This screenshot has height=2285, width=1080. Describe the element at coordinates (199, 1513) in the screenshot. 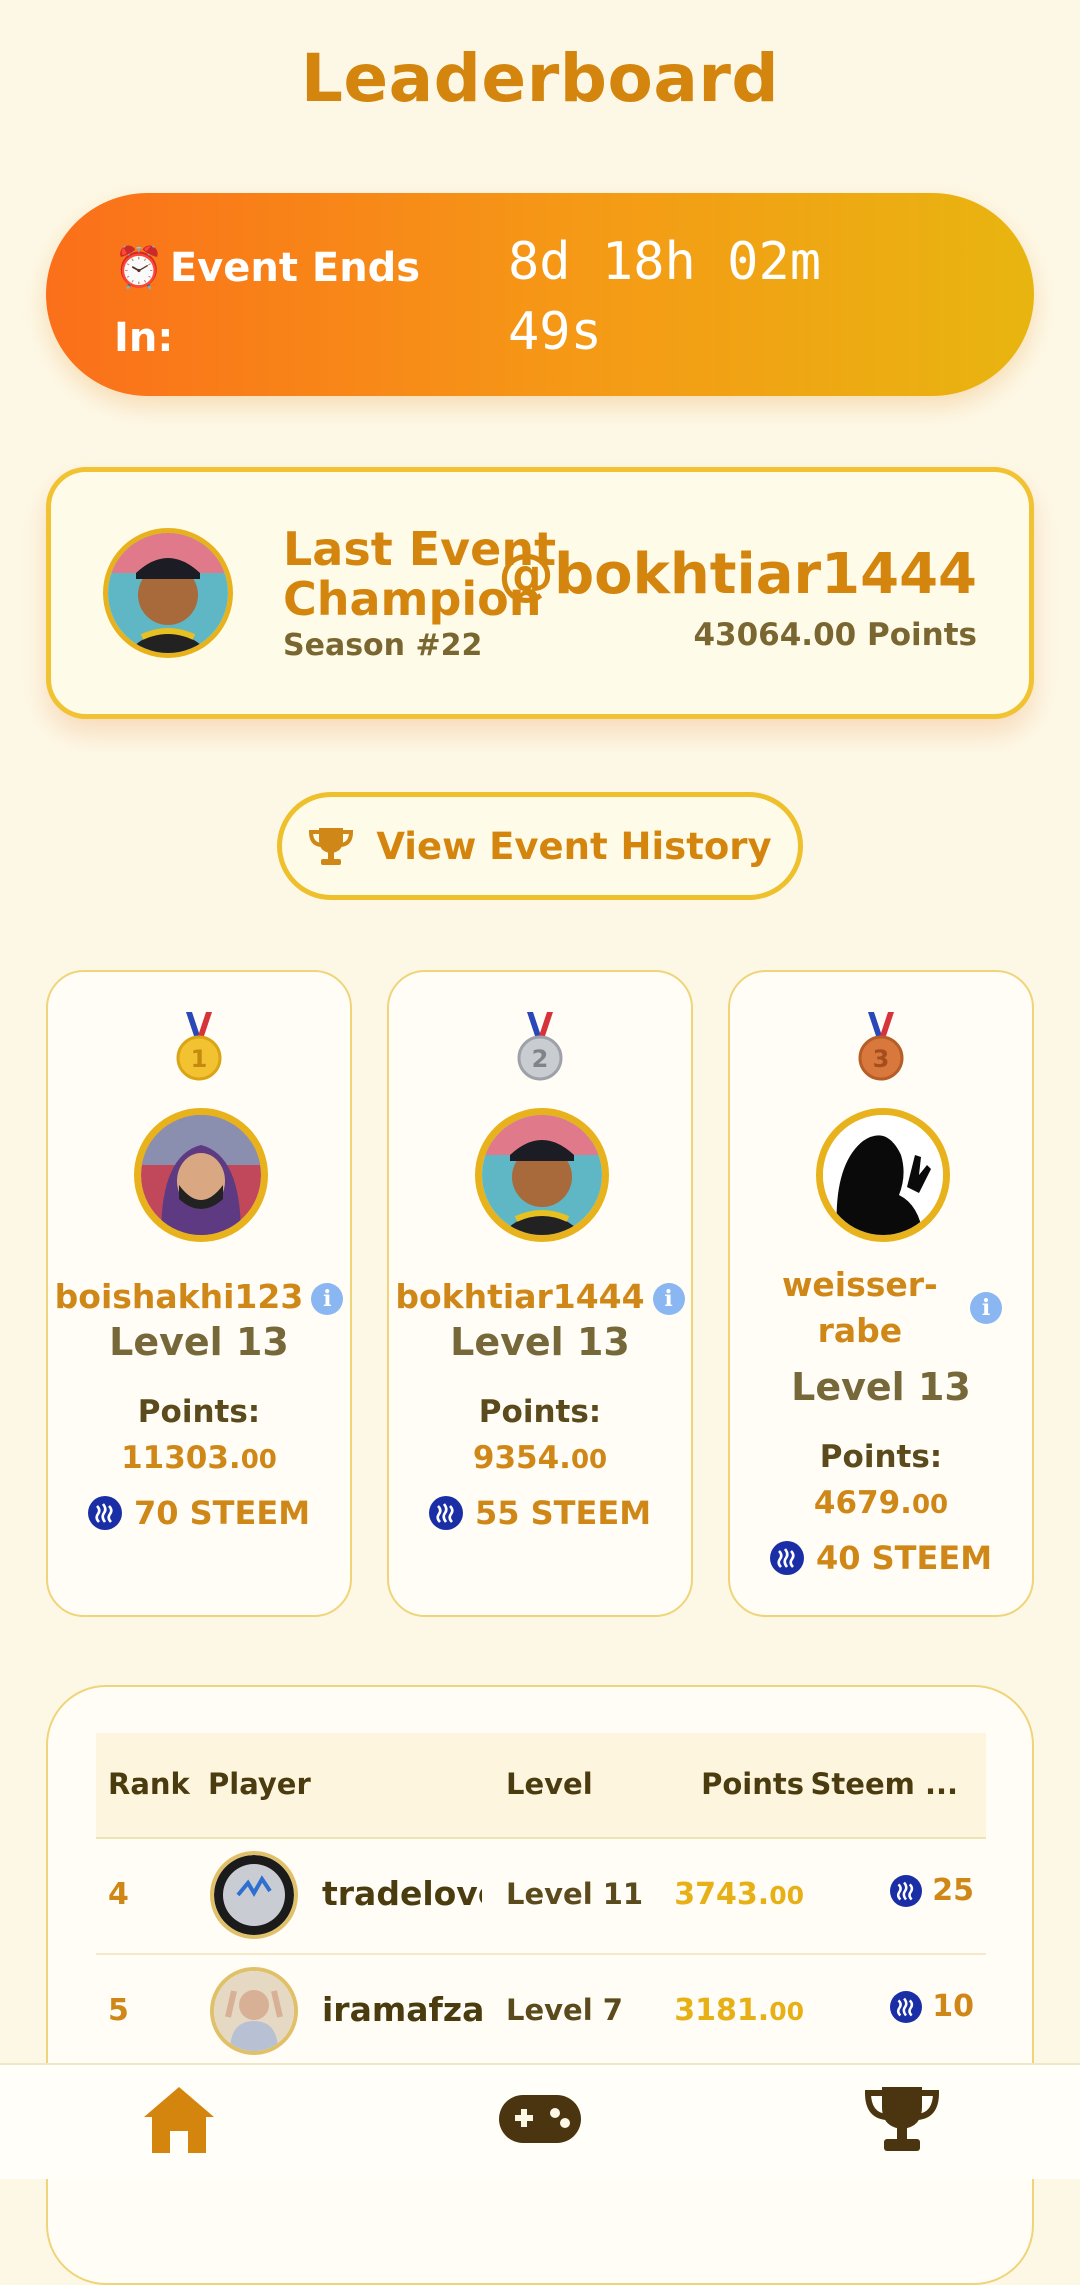

I see `steem-reward: 70 STEEM` at that location.